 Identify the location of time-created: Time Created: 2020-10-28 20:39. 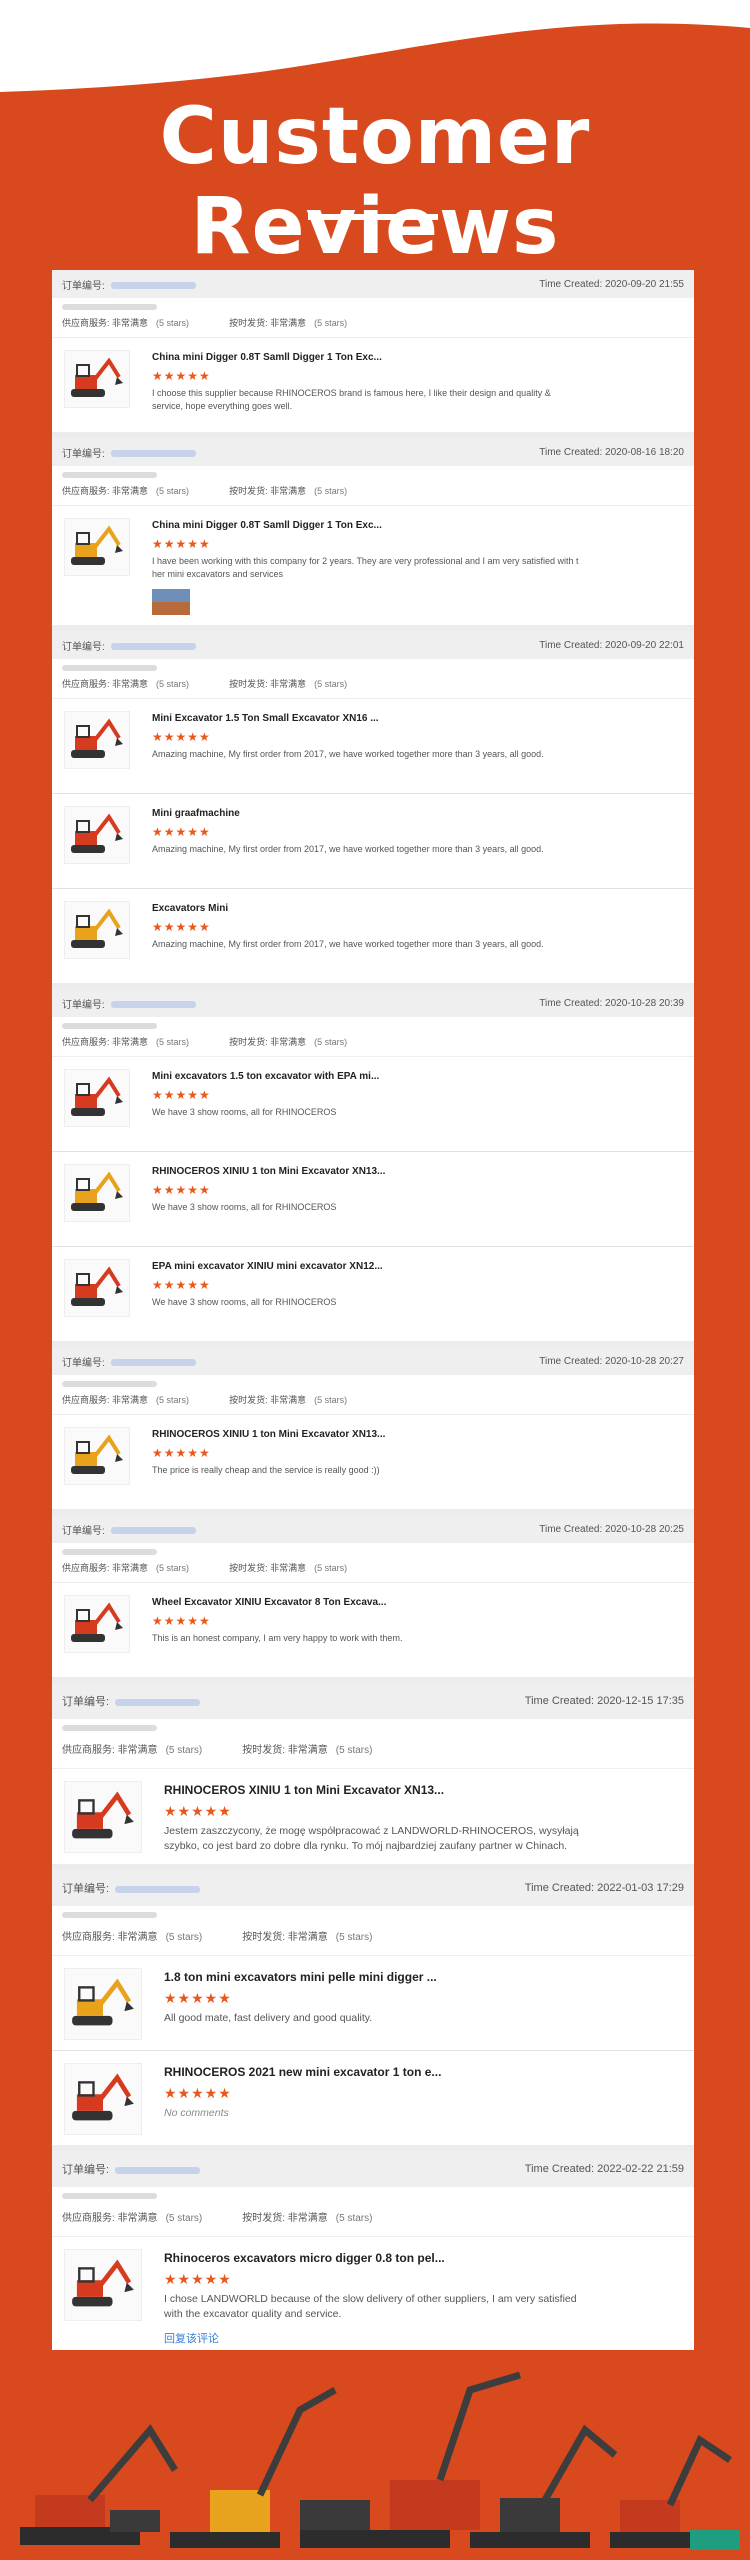
(611, 1003).